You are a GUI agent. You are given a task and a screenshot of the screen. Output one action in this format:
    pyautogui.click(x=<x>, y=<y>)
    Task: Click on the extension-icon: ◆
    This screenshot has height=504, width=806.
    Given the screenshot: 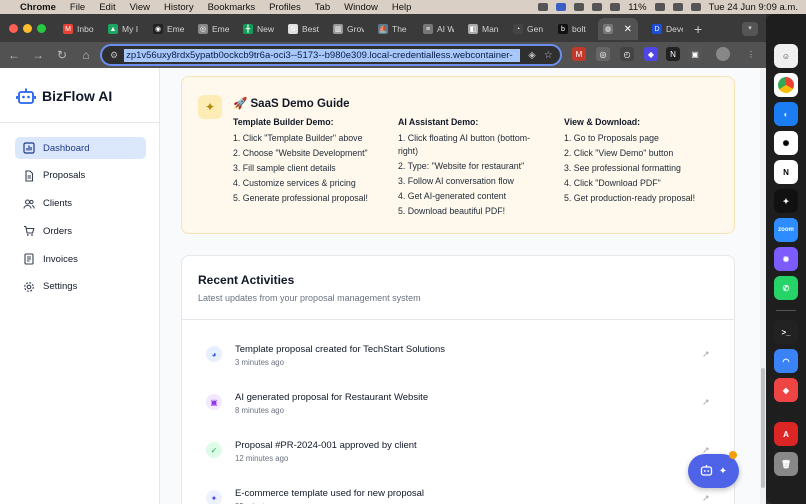 What is the action you would take?
    pyautogui.click(x=651, y=54)
    